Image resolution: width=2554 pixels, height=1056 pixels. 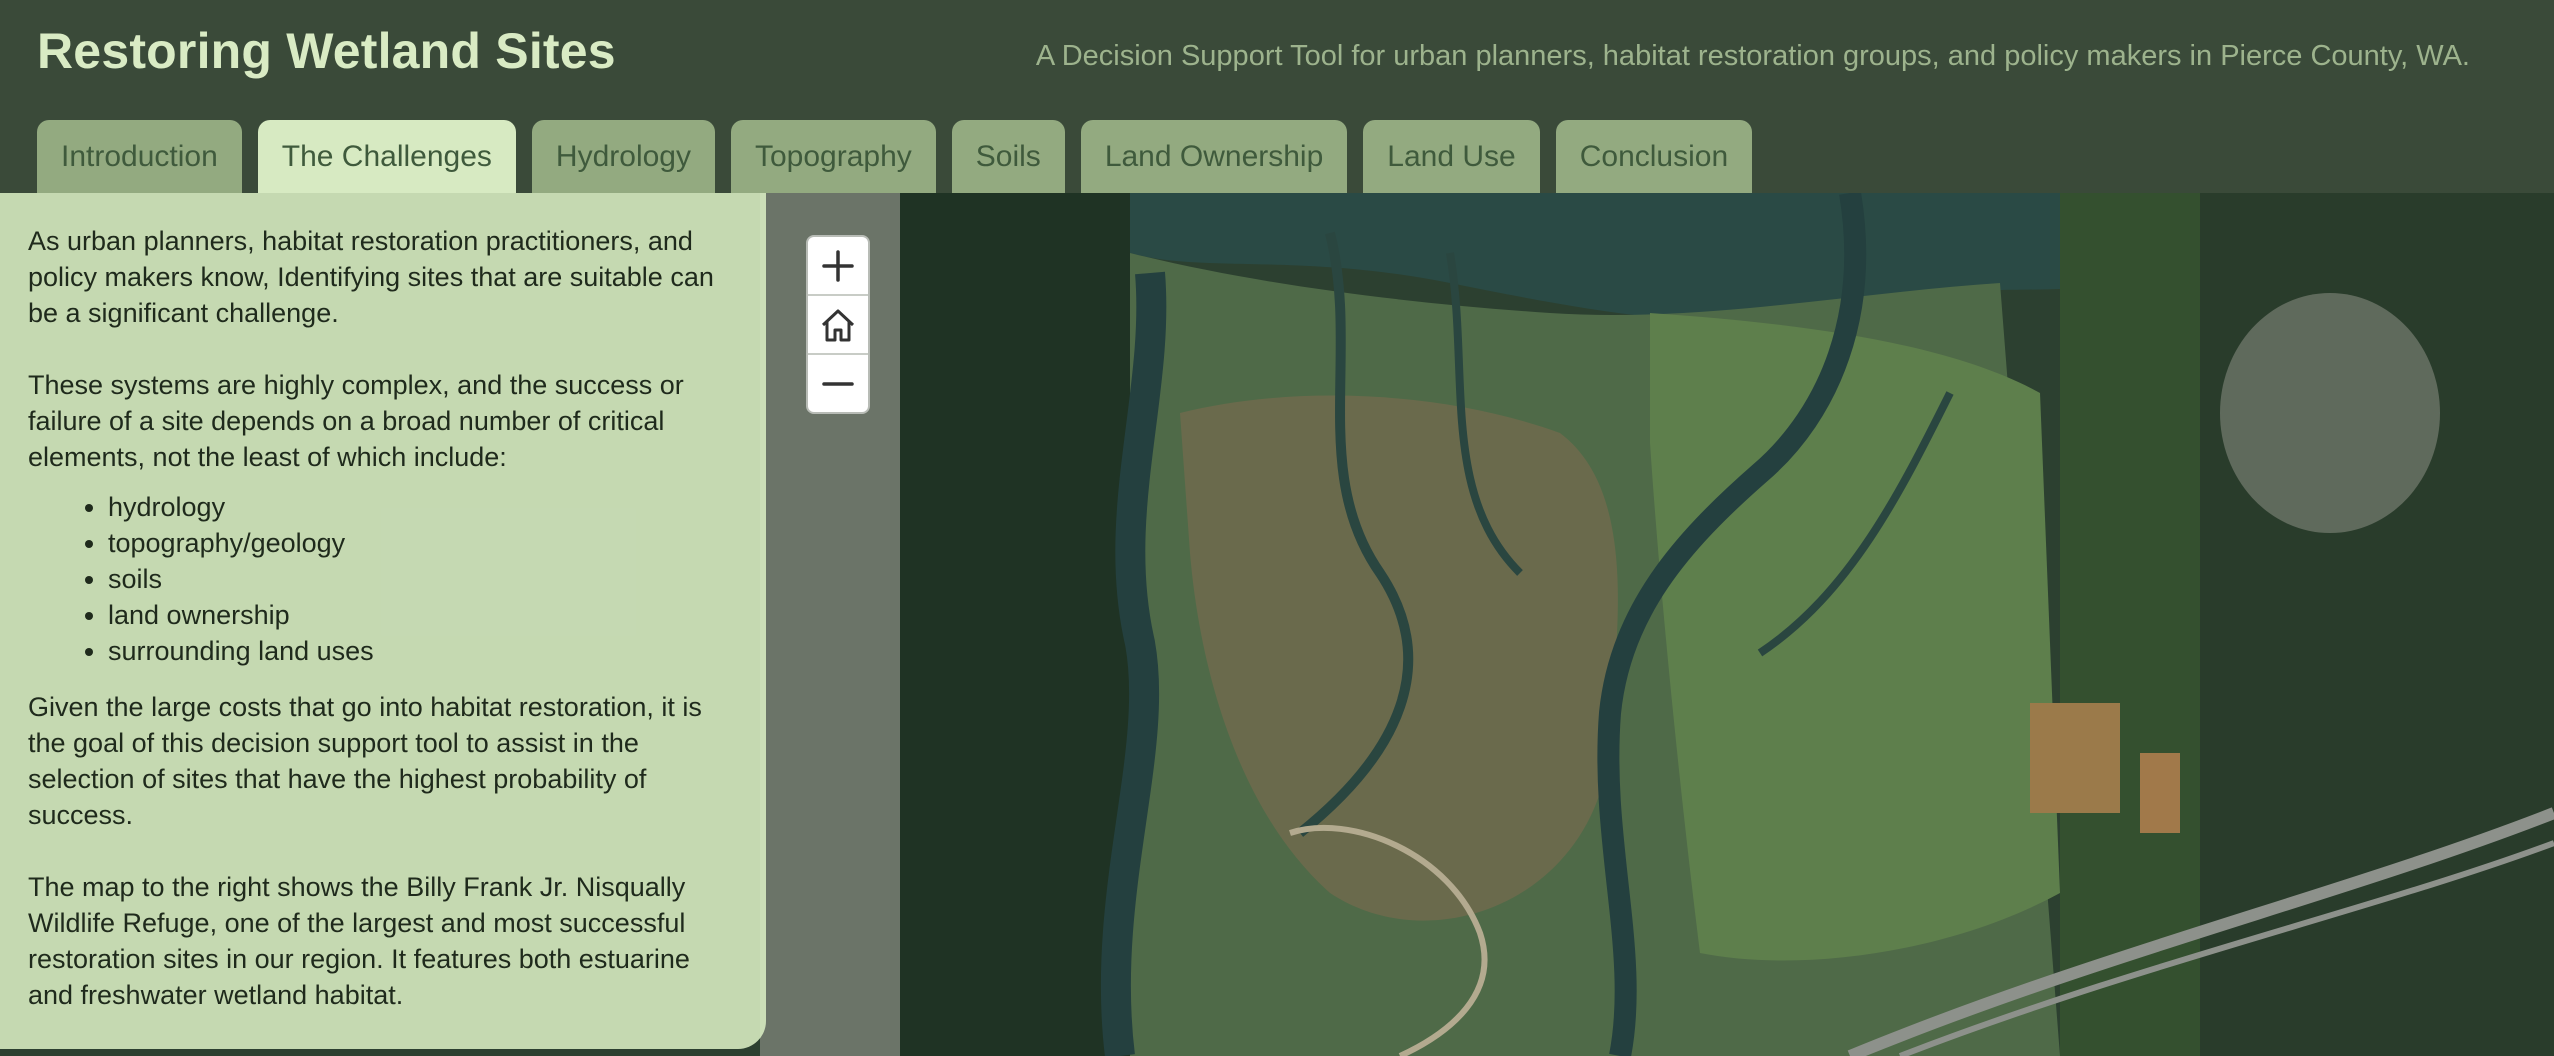 I want to click on tab-land-use: Land Use, so click(x=1451, y=156).